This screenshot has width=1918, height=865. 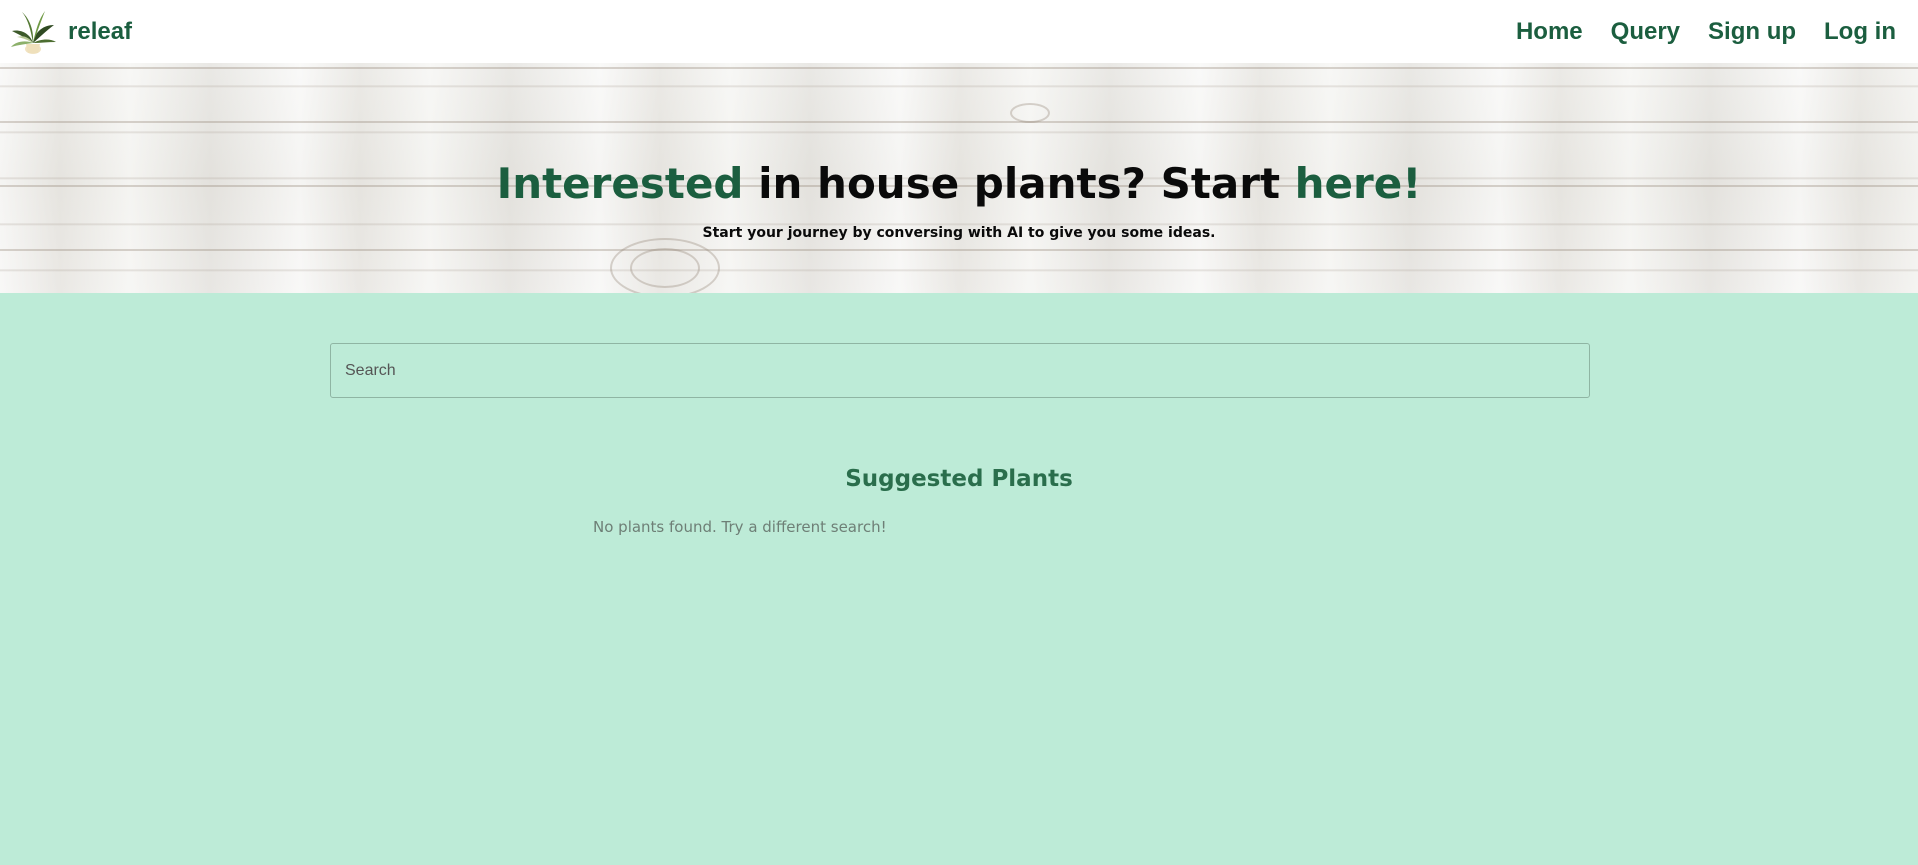 I want to click on suggested-plants-heading: Suggested Plants, so click(x=959, y=479).